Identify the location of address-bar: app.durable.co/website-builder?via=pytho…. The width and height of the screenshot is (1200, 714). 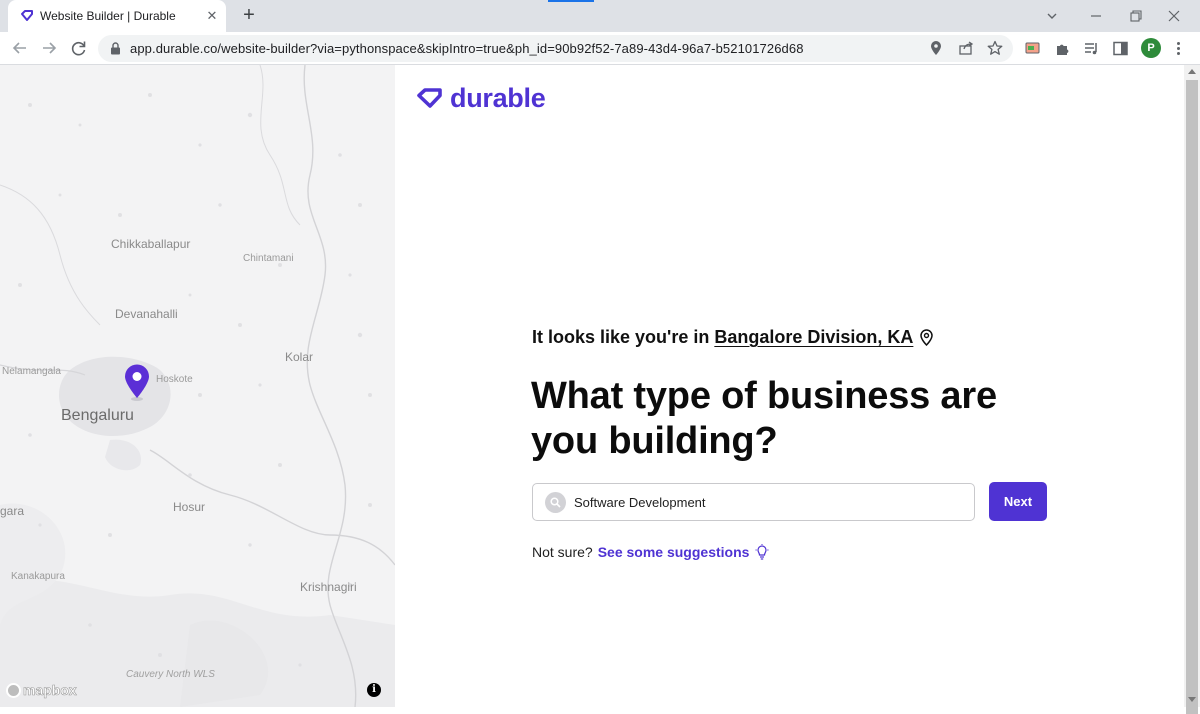
(555, 48).